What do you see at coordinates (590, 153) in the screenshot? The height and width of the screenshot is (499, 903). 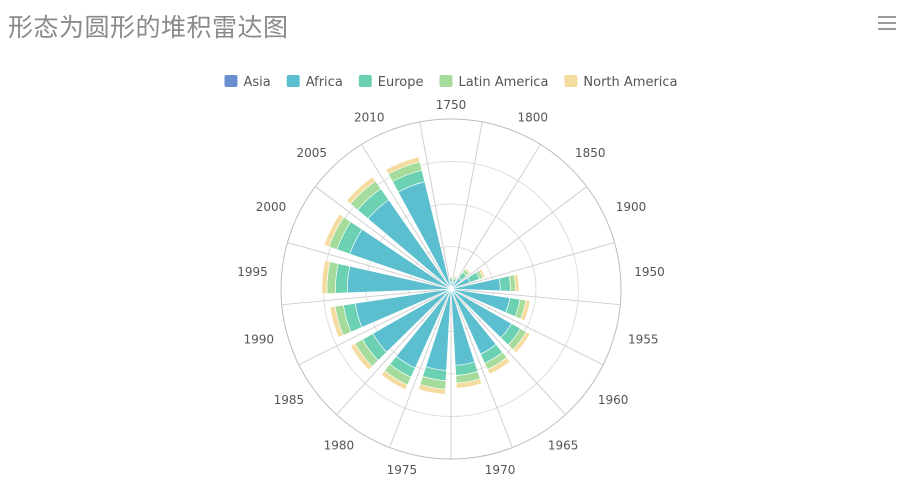 I see `angle-axis-label: 1850` at bounding box center [590, 153].